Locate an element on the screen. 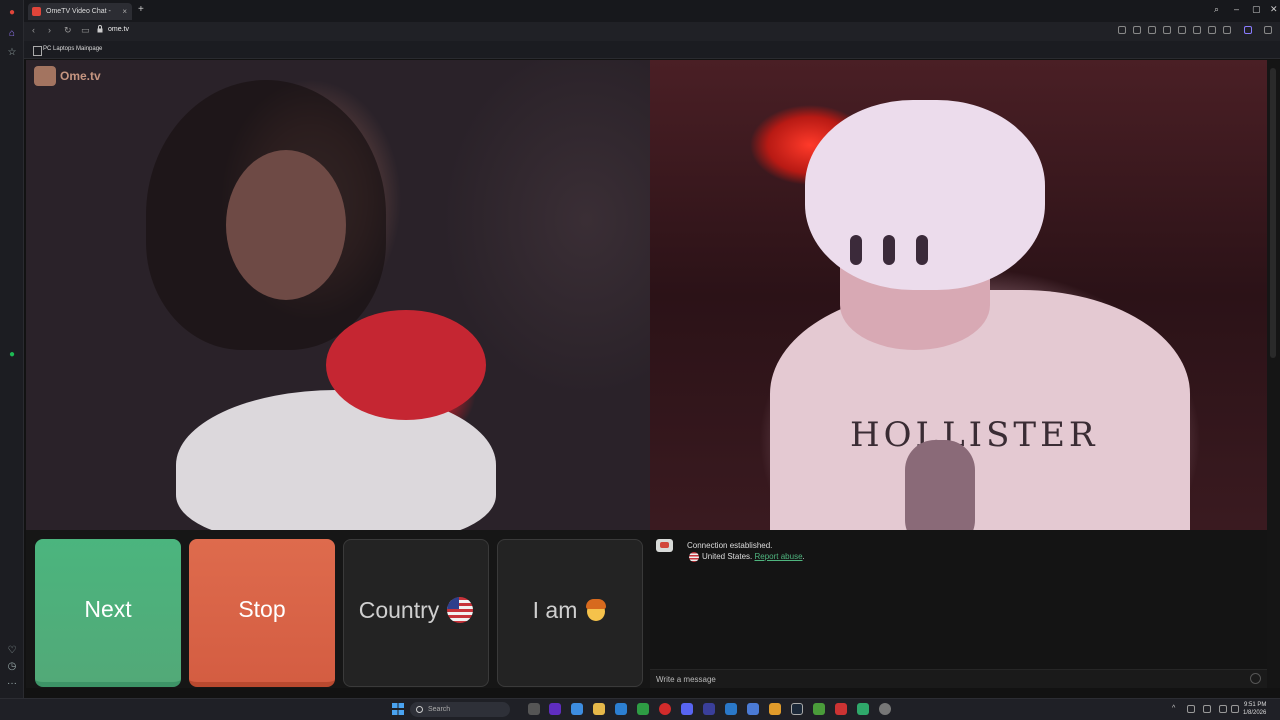  minimize-icon: – is located at coordinates (1236, 9).